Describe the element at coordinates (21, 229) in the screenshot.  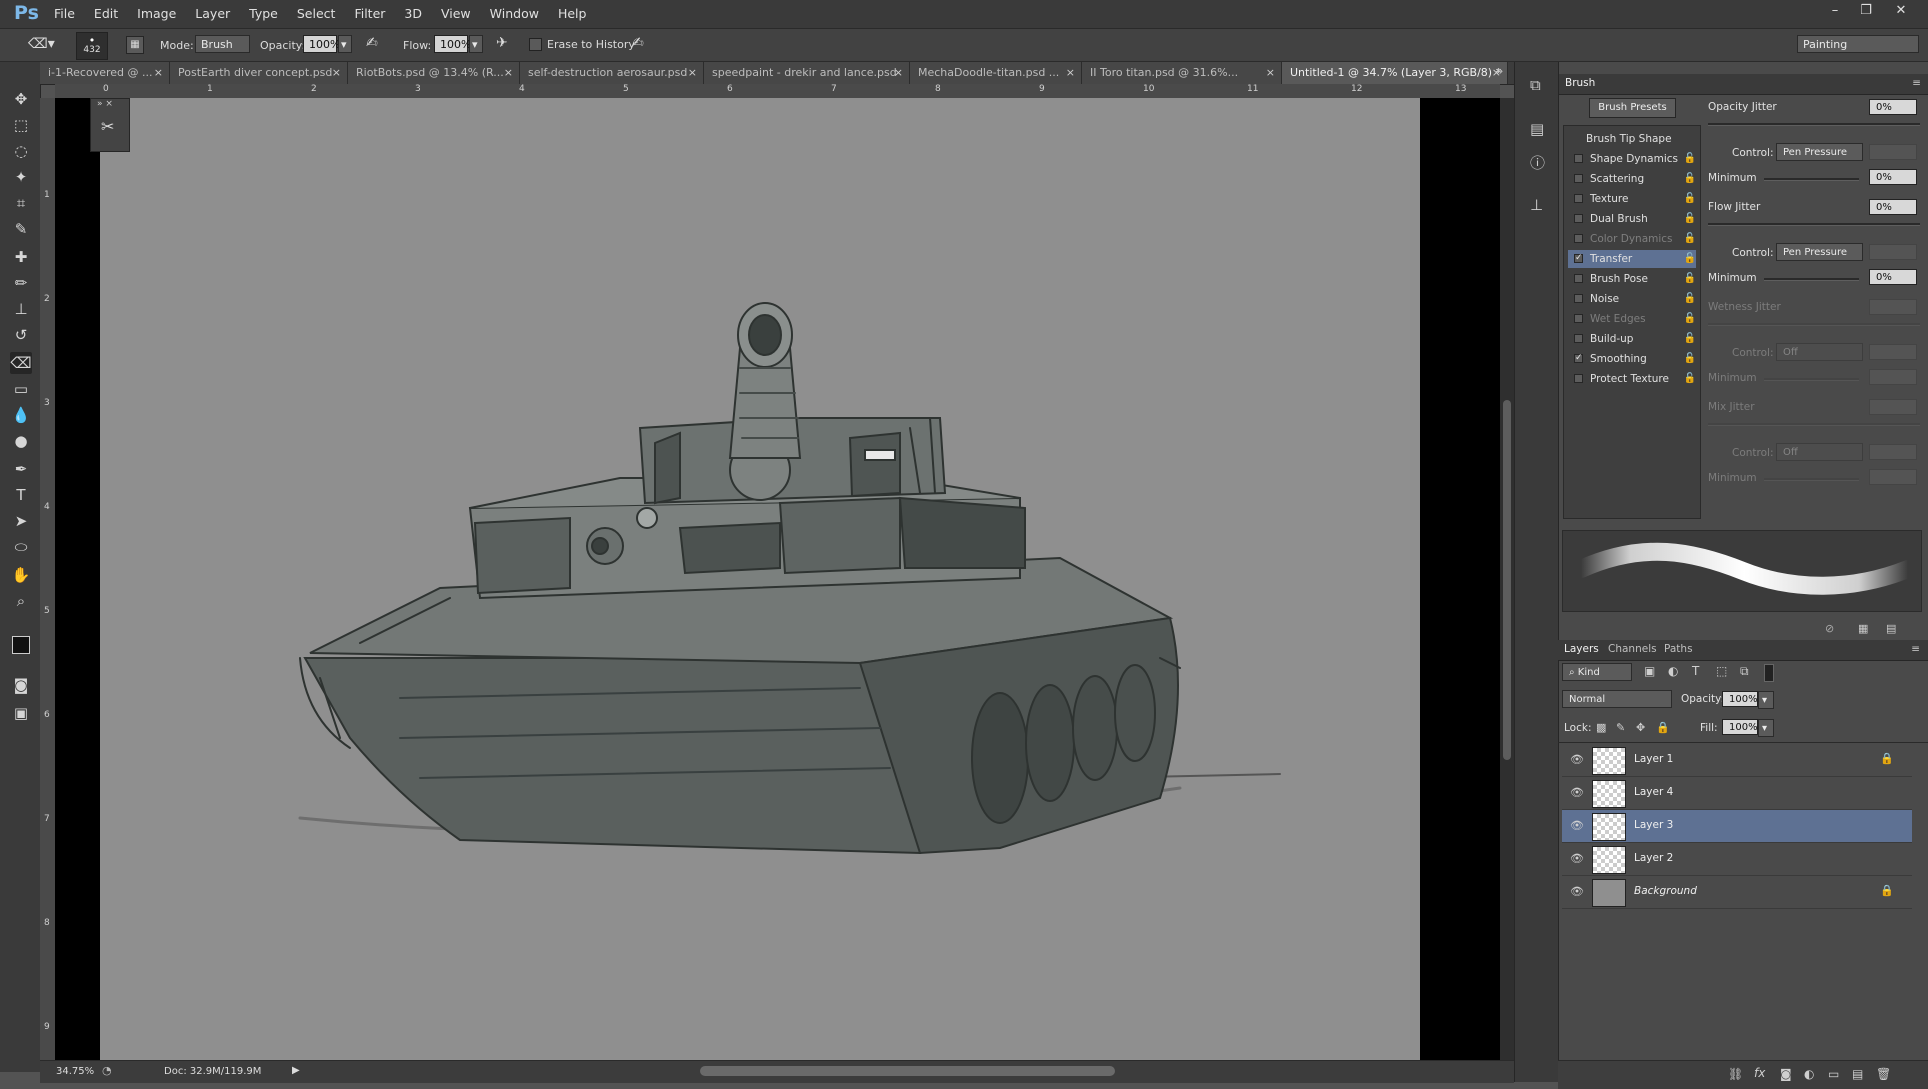
I see `eyedropper-tool-icon: ✎` at that location.